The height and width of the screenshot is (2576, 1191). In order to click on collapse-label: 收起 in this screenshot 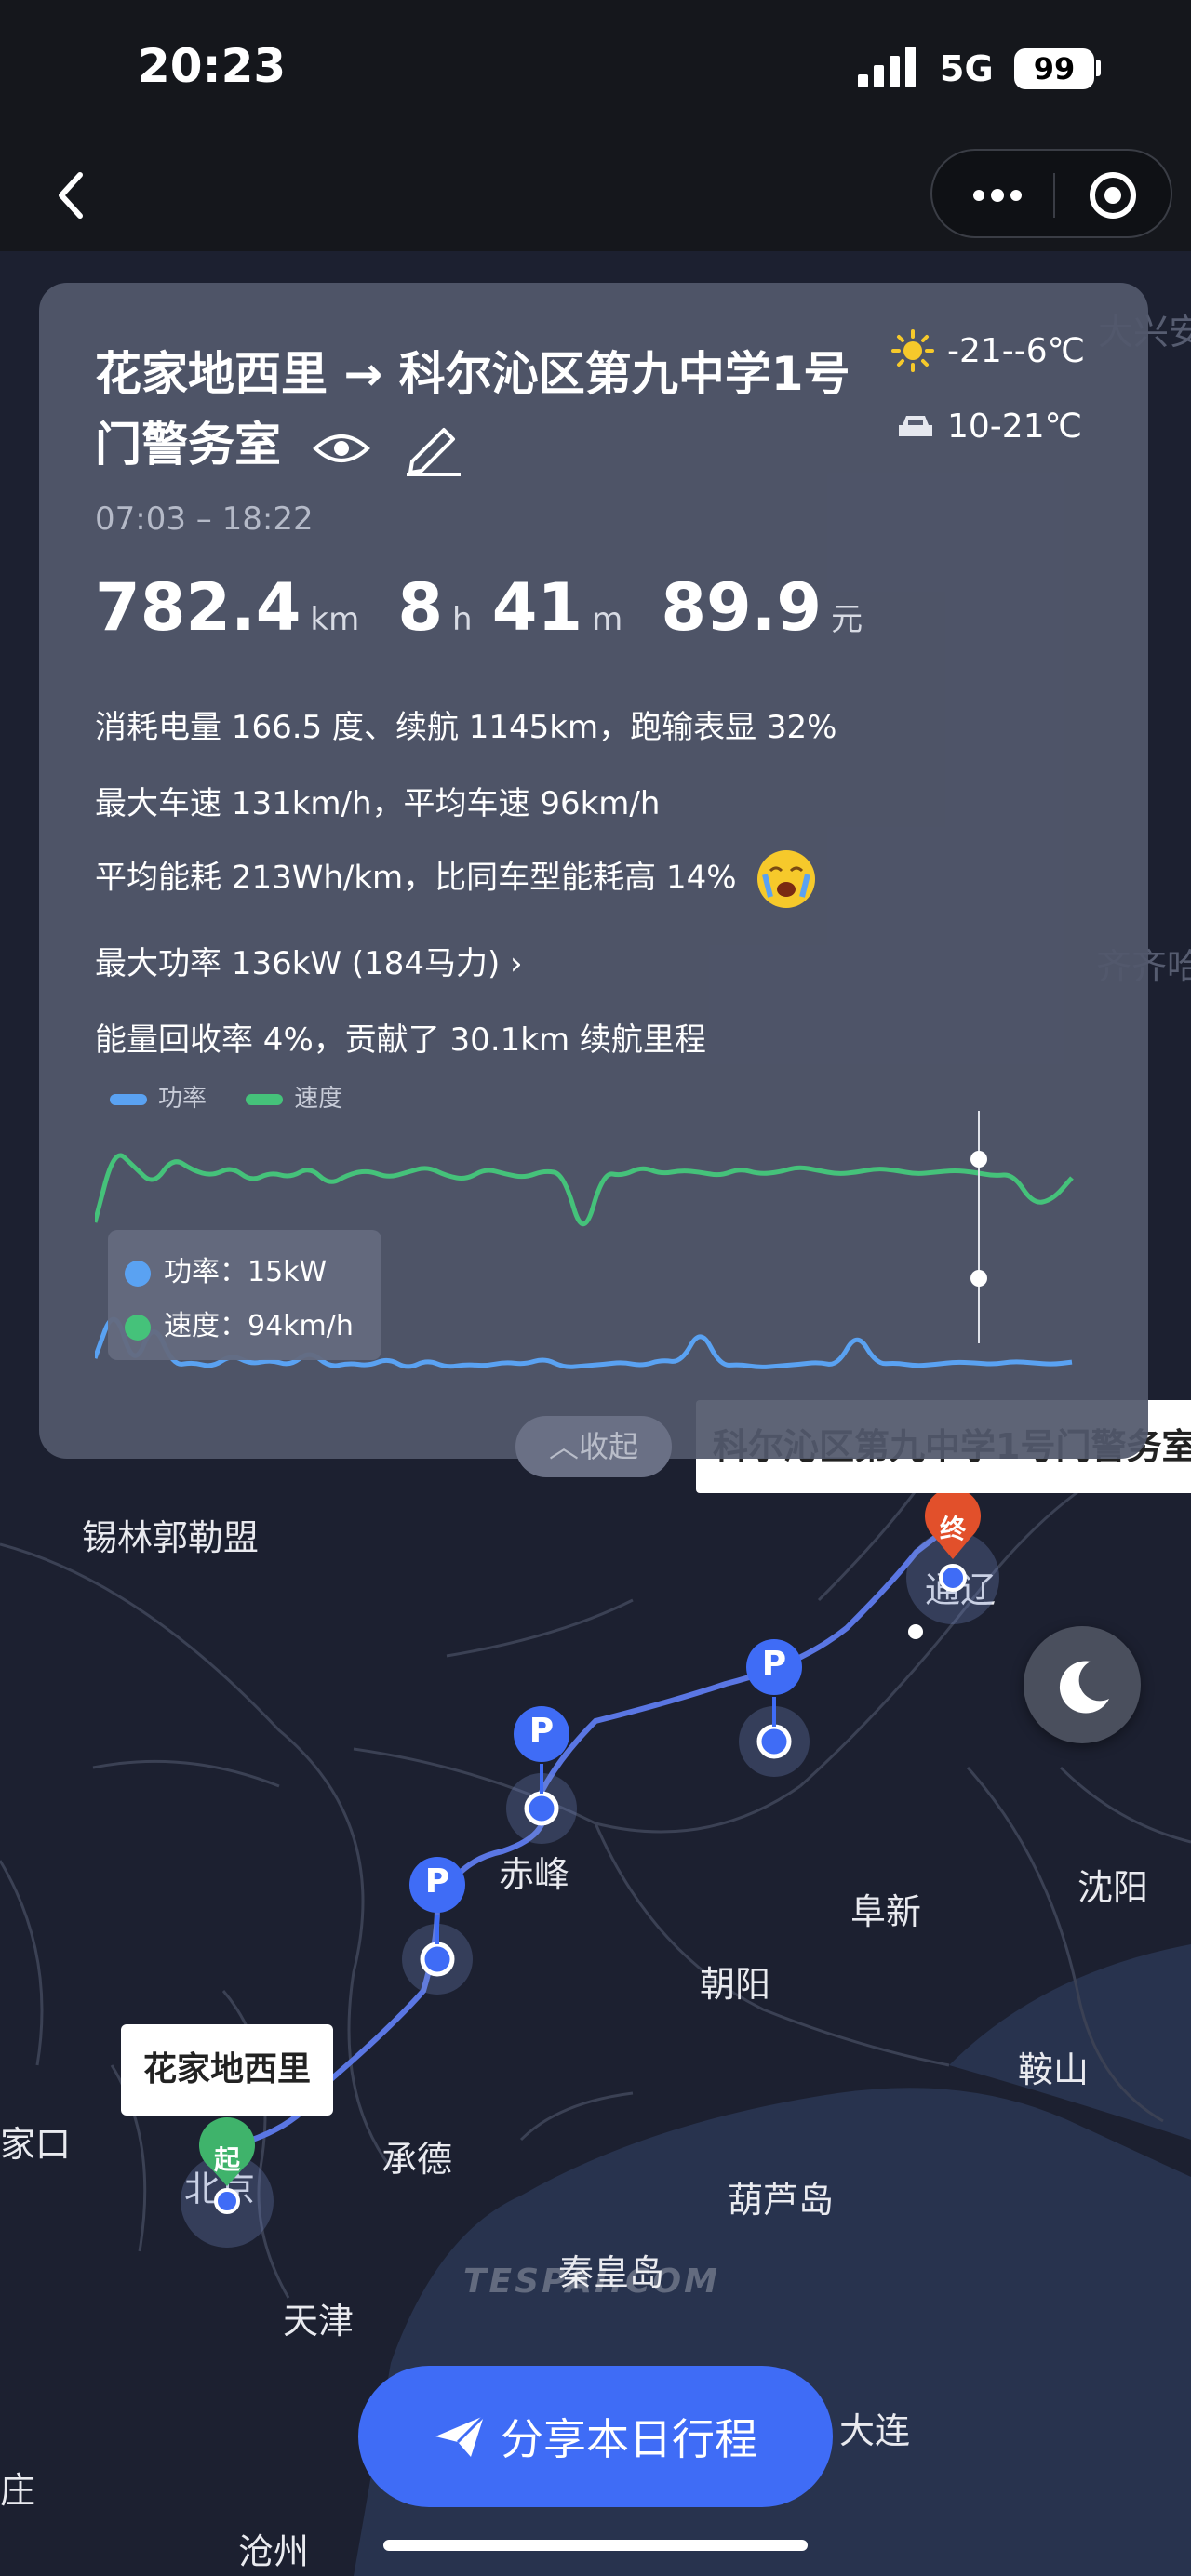, I will do `click(609, 1446)`.